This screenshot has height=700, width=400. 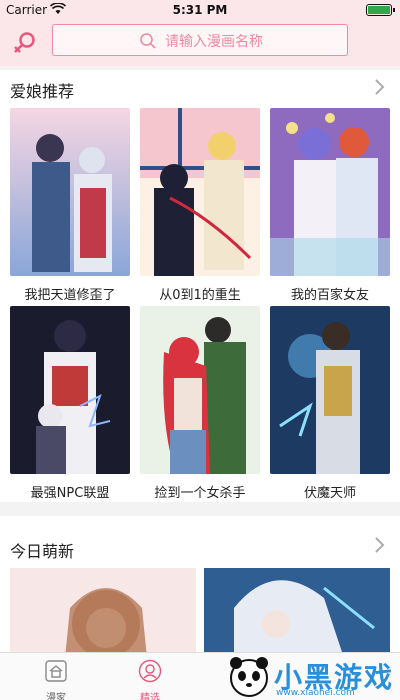 I want to click on comic-title: 捡到一个女杀手, so click(x=200, y=493).